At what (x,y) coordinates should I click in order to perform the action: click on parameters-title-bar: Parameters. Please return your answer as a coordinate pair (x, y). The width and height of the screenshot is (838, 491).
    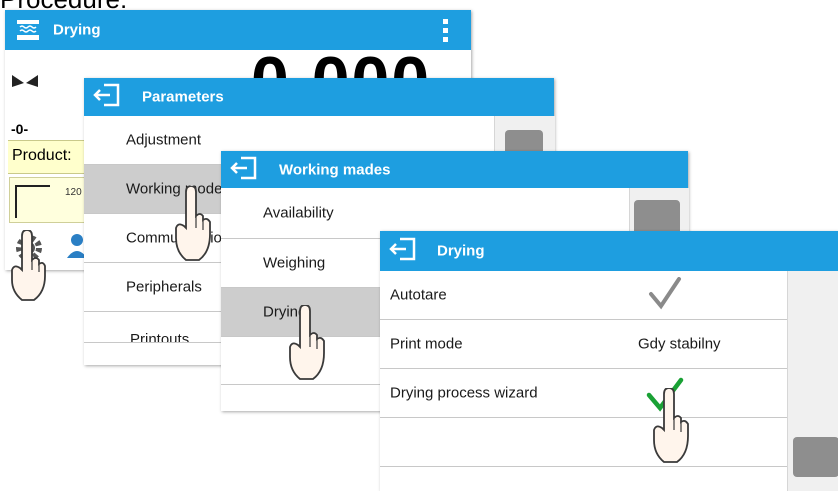
    Looking at the image, I should click on (319, 97).